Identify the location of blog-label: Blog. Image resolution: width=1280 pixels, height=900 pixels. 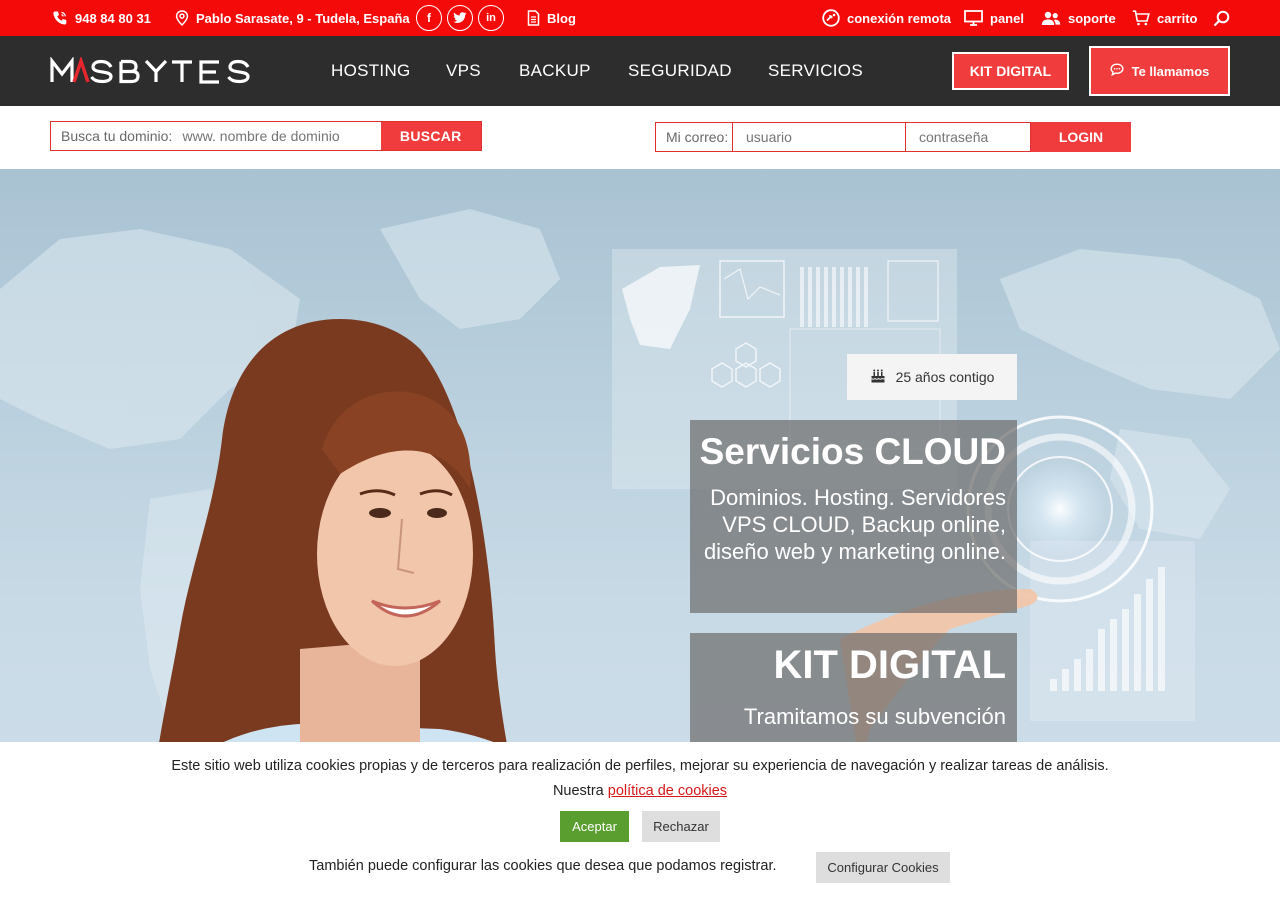
(561, 18).